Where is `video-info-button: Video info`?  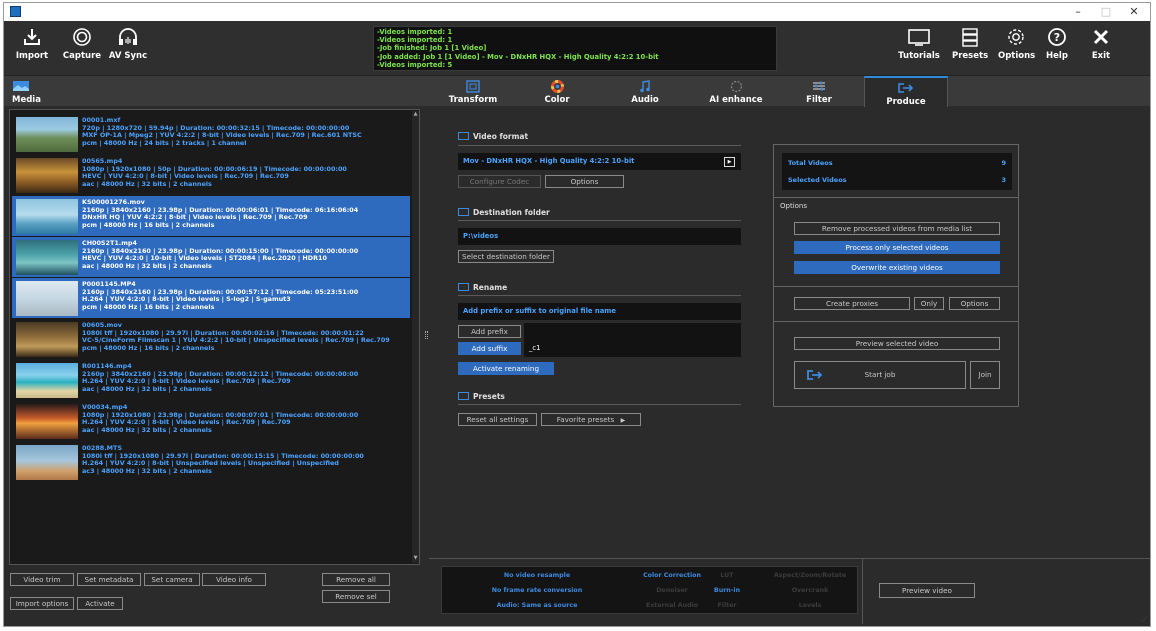
video-info-button: Video info is located at coordinates (234, 579).